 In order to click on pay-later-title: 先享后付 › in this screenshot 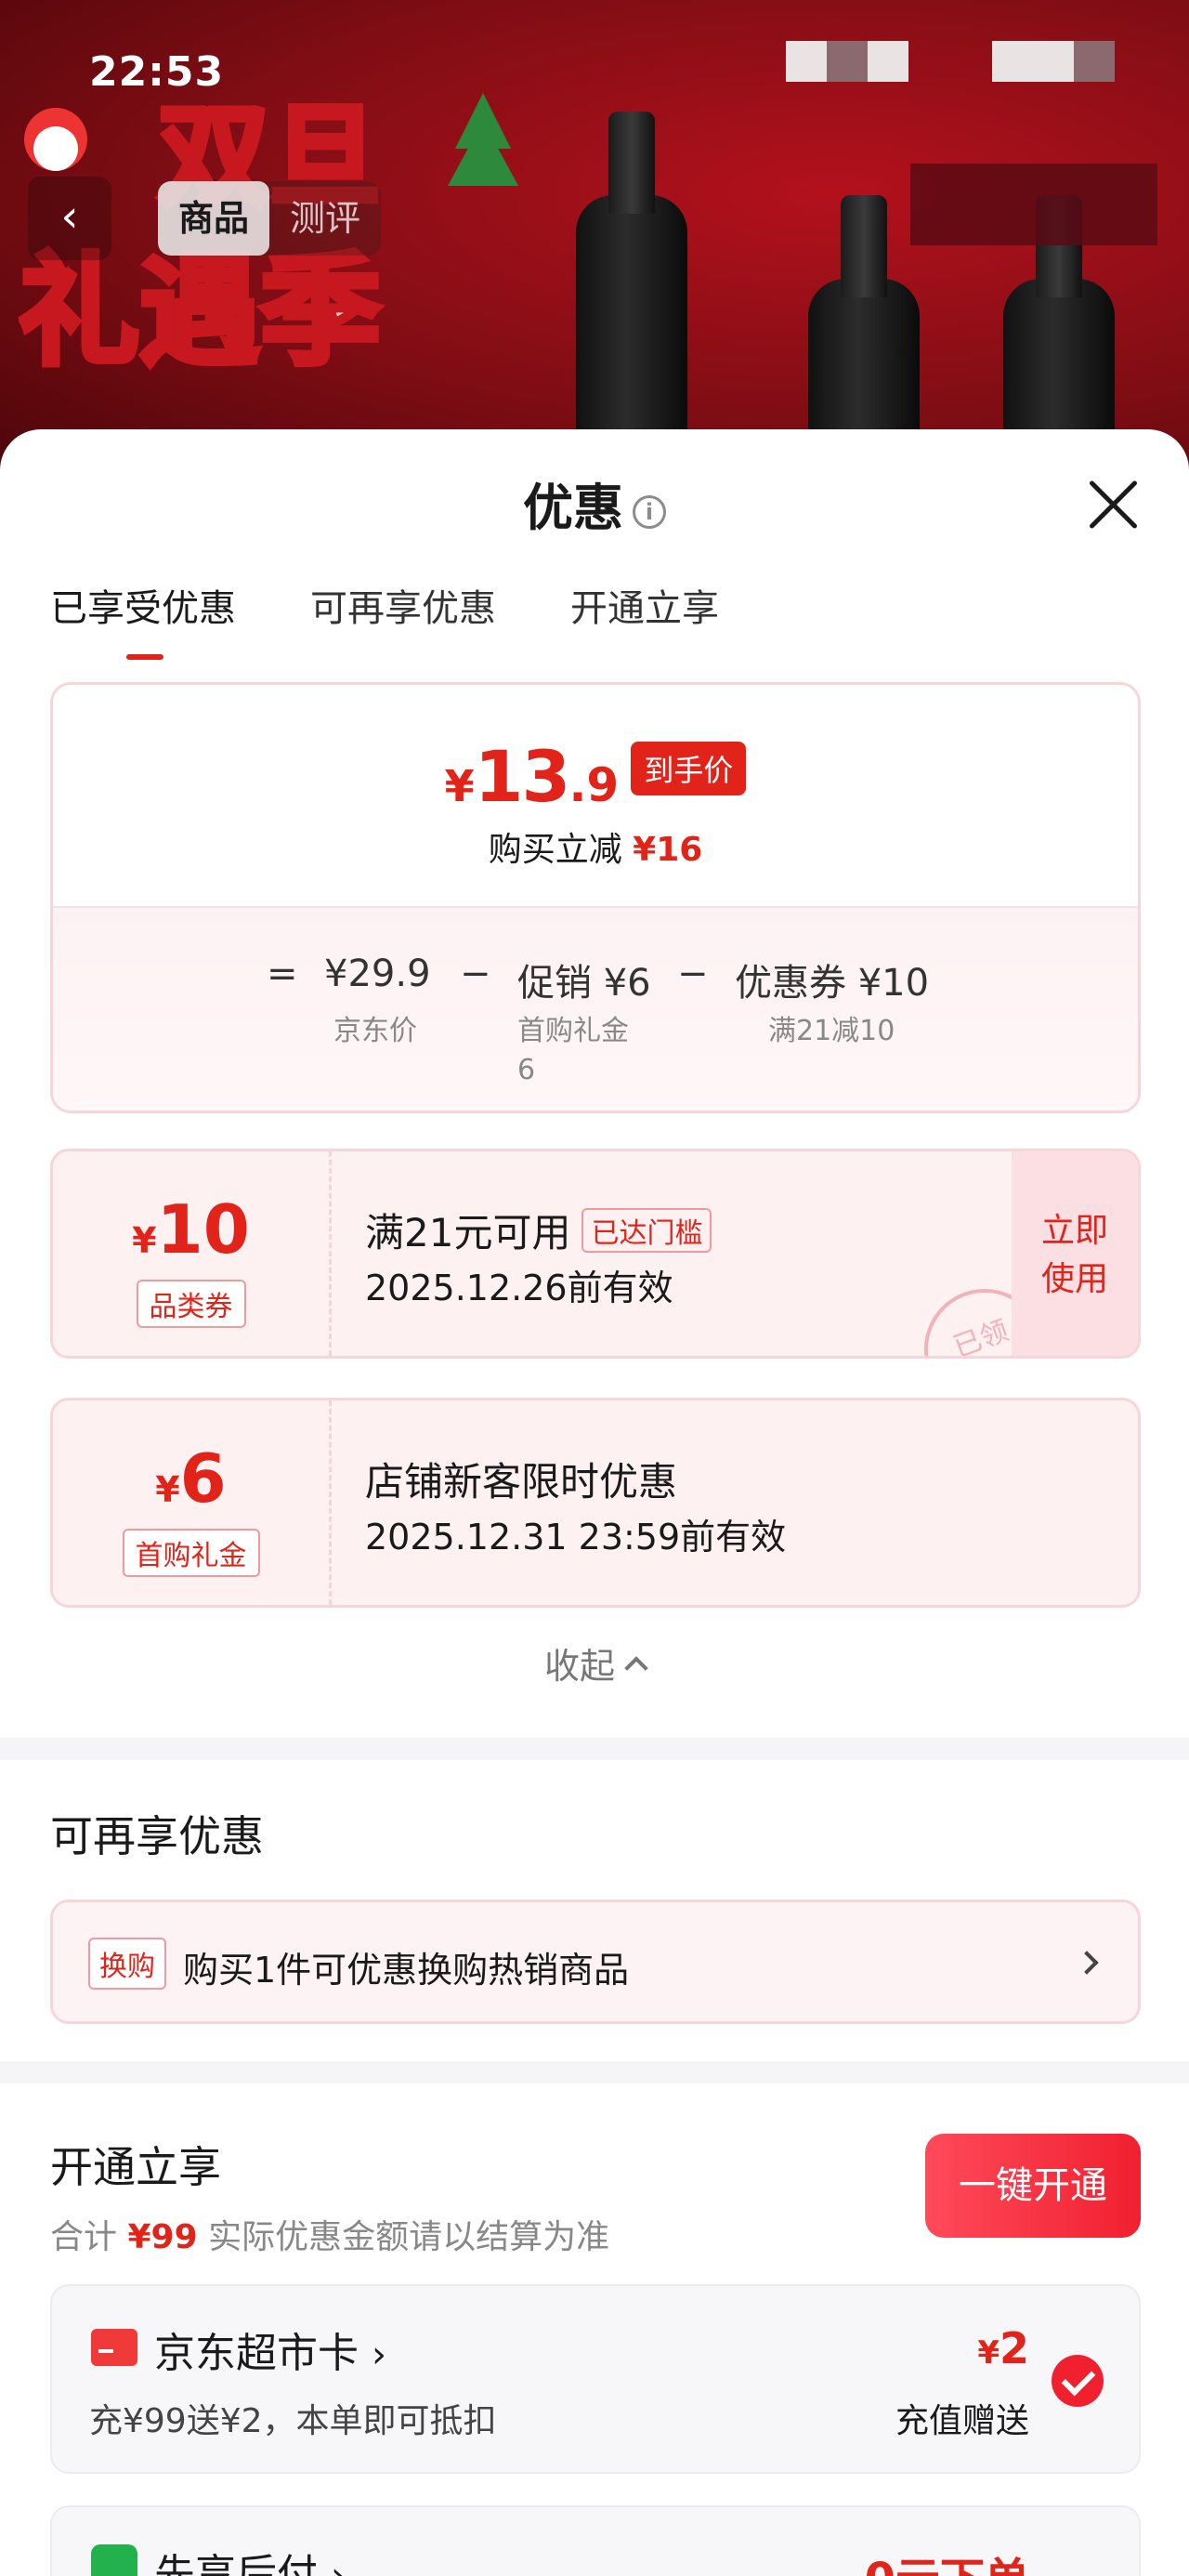, I will do `click(250, 2558)`.